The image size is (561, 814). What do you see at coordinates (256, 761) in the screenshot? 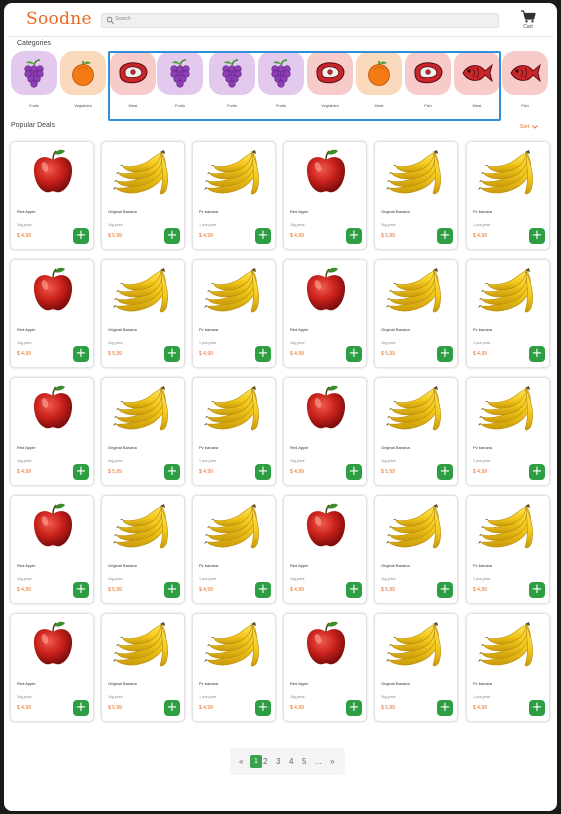
I see `page-1-button: 1` at bounding box center [256, 761].